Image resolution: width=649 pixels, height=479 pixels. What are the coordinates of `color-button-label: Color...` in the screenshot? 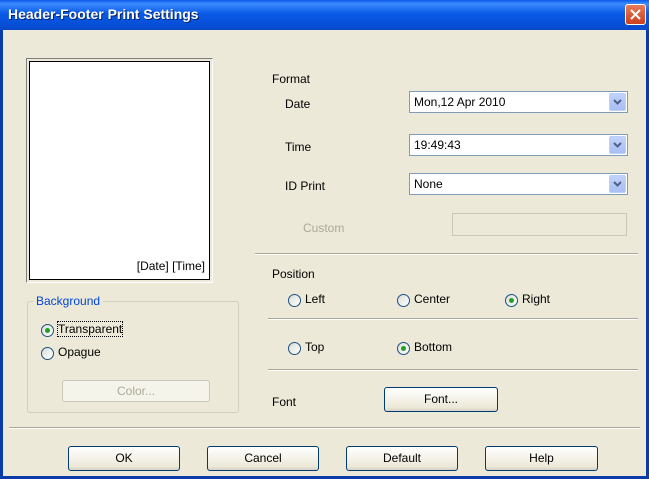 It's located at (135, 391).